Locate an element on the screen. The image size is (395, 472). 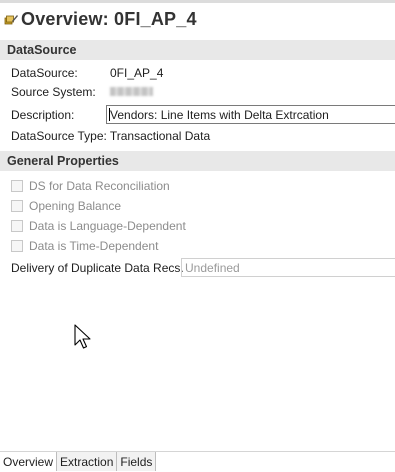
duplicate-records-row: Delivery of Duplicate Data Recs. is located at coordinates (97, 267).